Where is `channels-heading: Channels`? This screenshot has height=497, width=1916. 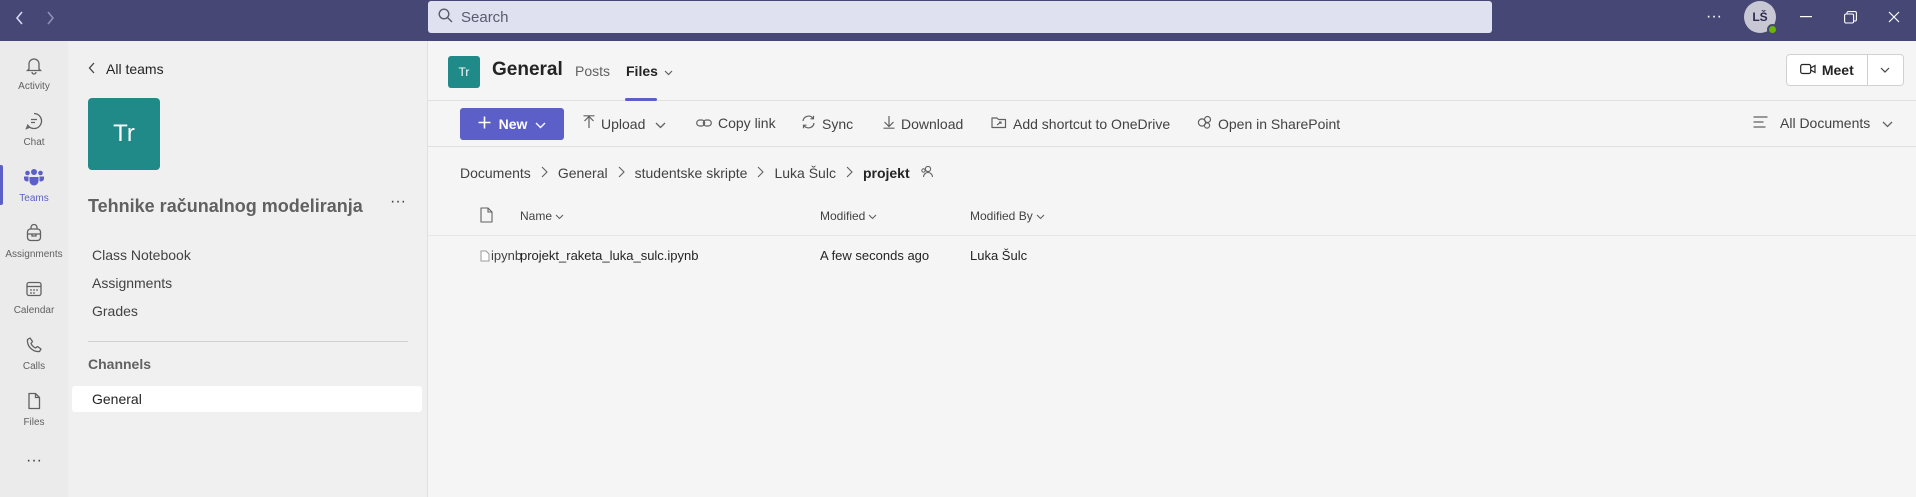
channels-heading: Channels is located at coordinates (120, 364).